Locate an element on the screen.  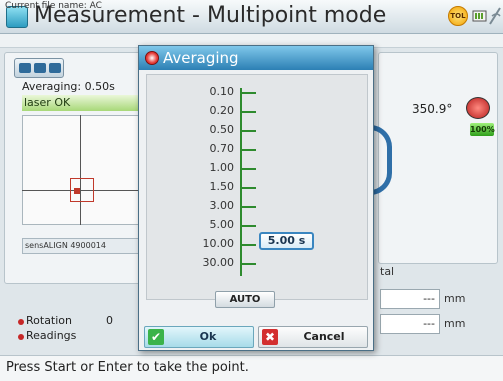
sensor-button-middle is located at coordinates (40, 68).